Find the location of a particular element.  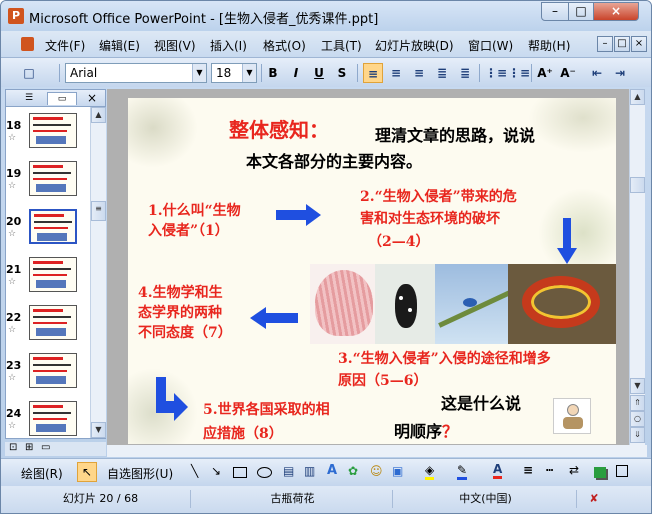

shadow-button: S is located at coordinates (342, 73).